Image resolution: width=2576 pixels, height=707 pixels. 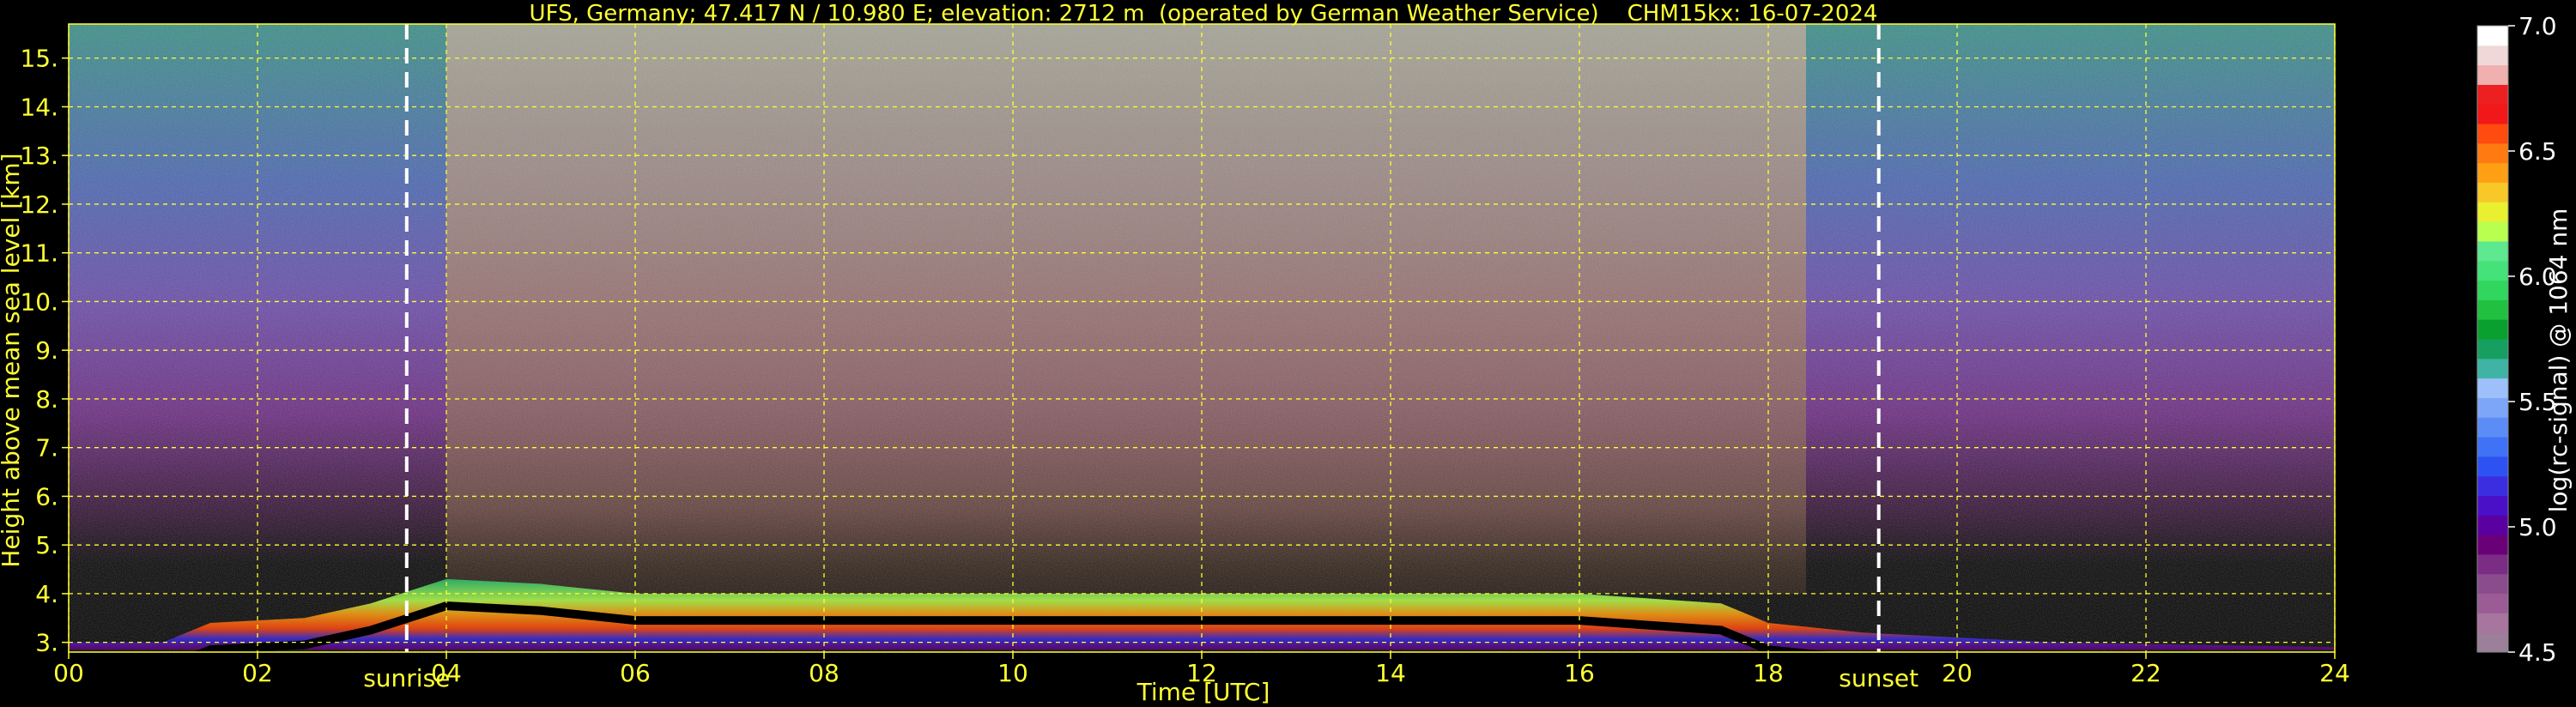 What do you see at coordinates (68, 673) in the screenshot?
I see `x-tick-label: 00` at bounding box center [68, 673].